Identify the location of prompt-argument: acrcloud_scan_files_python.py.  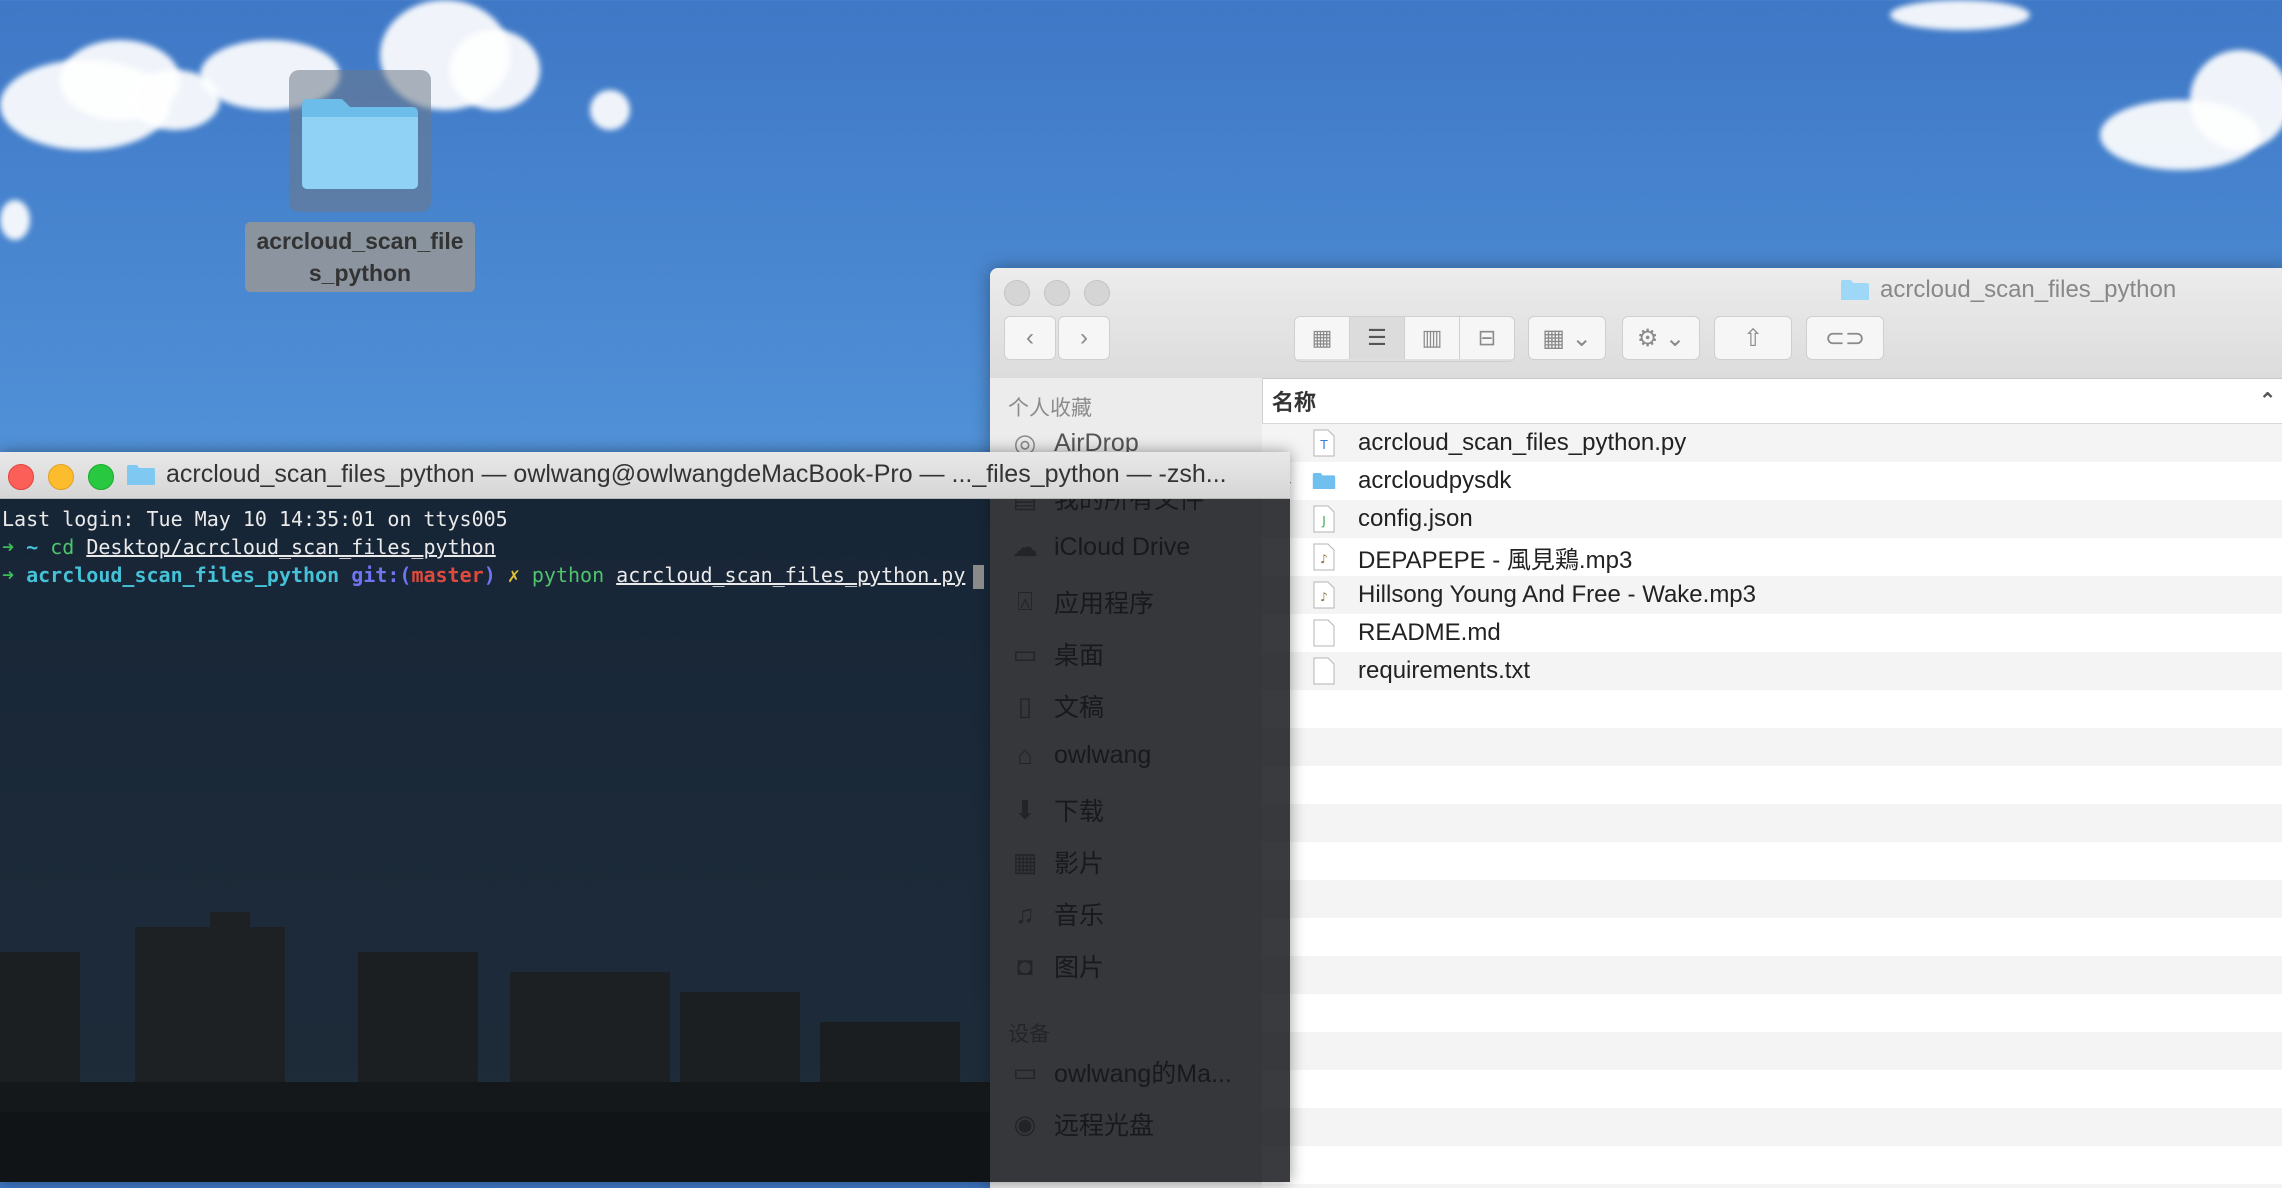
(791, 575).